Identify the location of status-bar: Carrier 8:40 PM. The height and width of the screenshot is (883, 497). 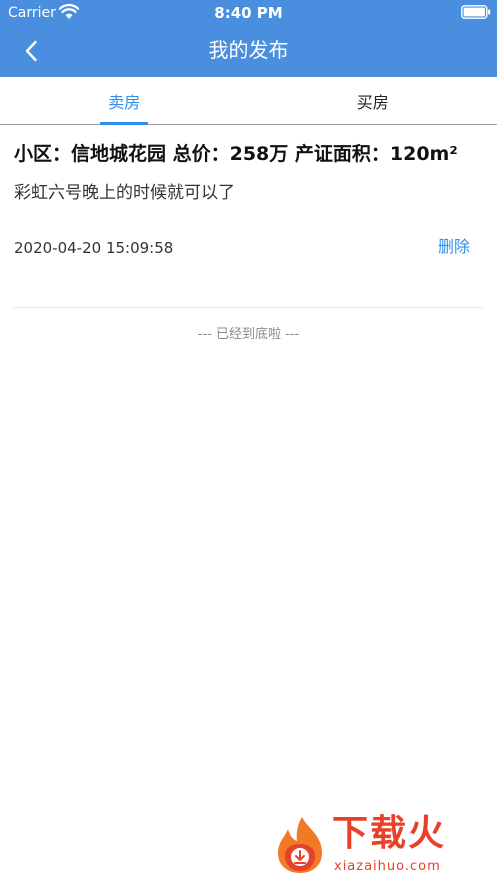
(248, 13).